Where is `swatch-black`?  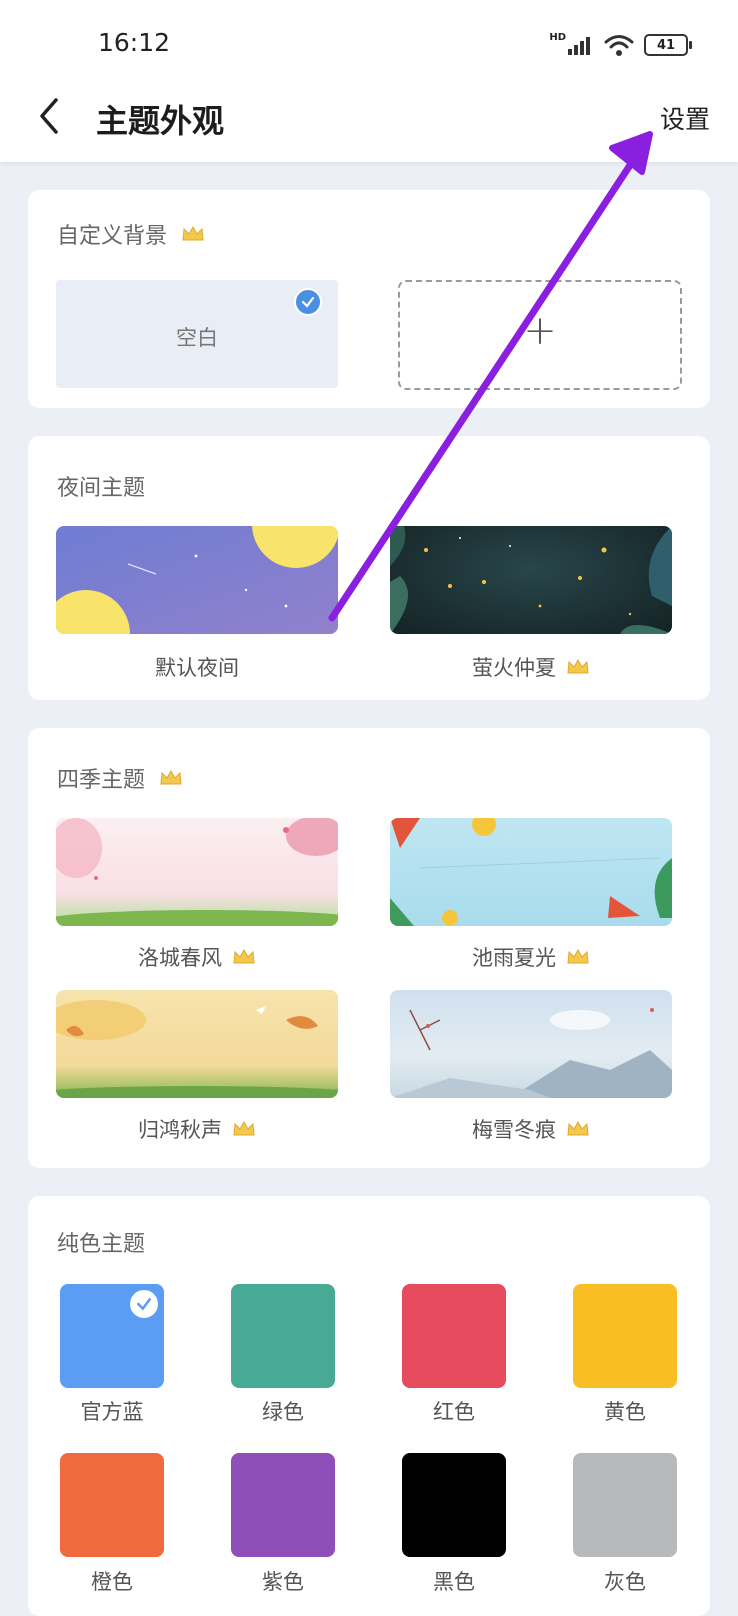
swatch-black is located at coordinates (454, 1505).